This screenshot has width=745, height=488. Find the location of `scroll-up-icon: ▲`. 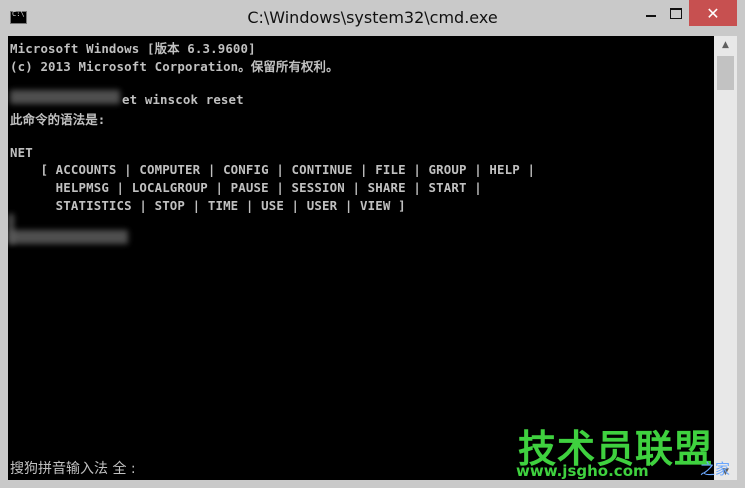

scroll-up-icon: ▲ is located at coordinates (725, 44).